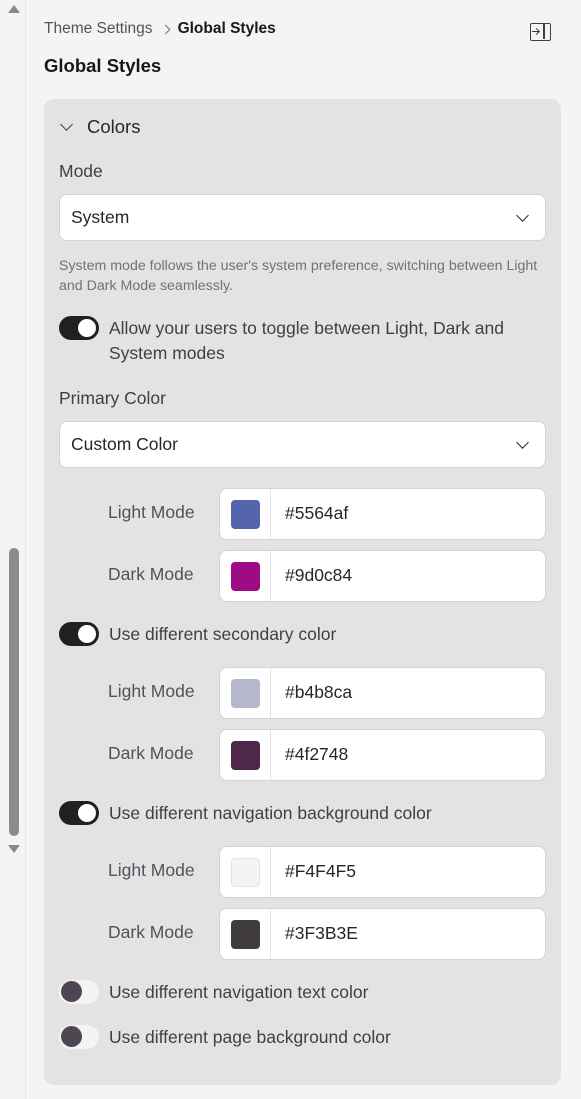  I want to click on nav-text-color-toggle, so click(79, 992).